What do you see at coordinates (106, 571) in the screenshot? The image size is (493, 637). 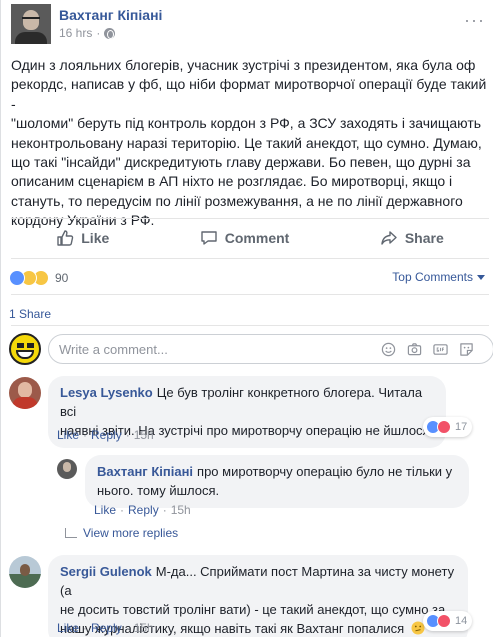 I see `commenter-name: Sergii Gulenok` at bounding box center [106, 571].